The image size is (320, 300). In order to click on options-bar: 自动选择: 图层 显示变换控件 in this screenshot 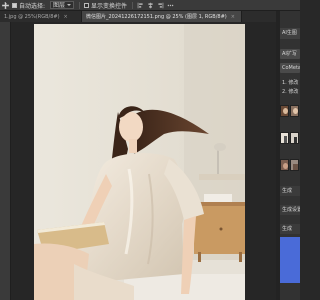, I will do `click(150, 5)`.